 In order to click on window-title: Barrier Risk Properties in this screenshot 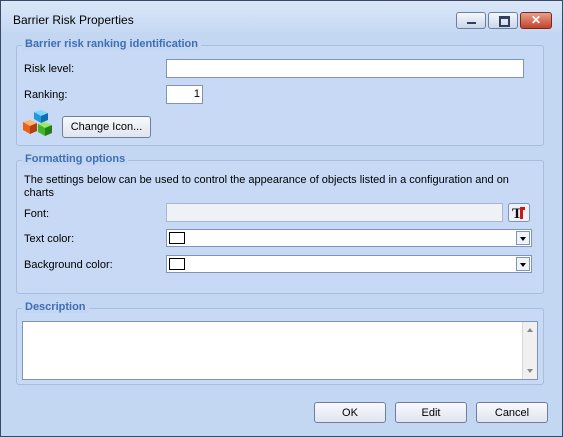, I will do `click(73, 20)`.